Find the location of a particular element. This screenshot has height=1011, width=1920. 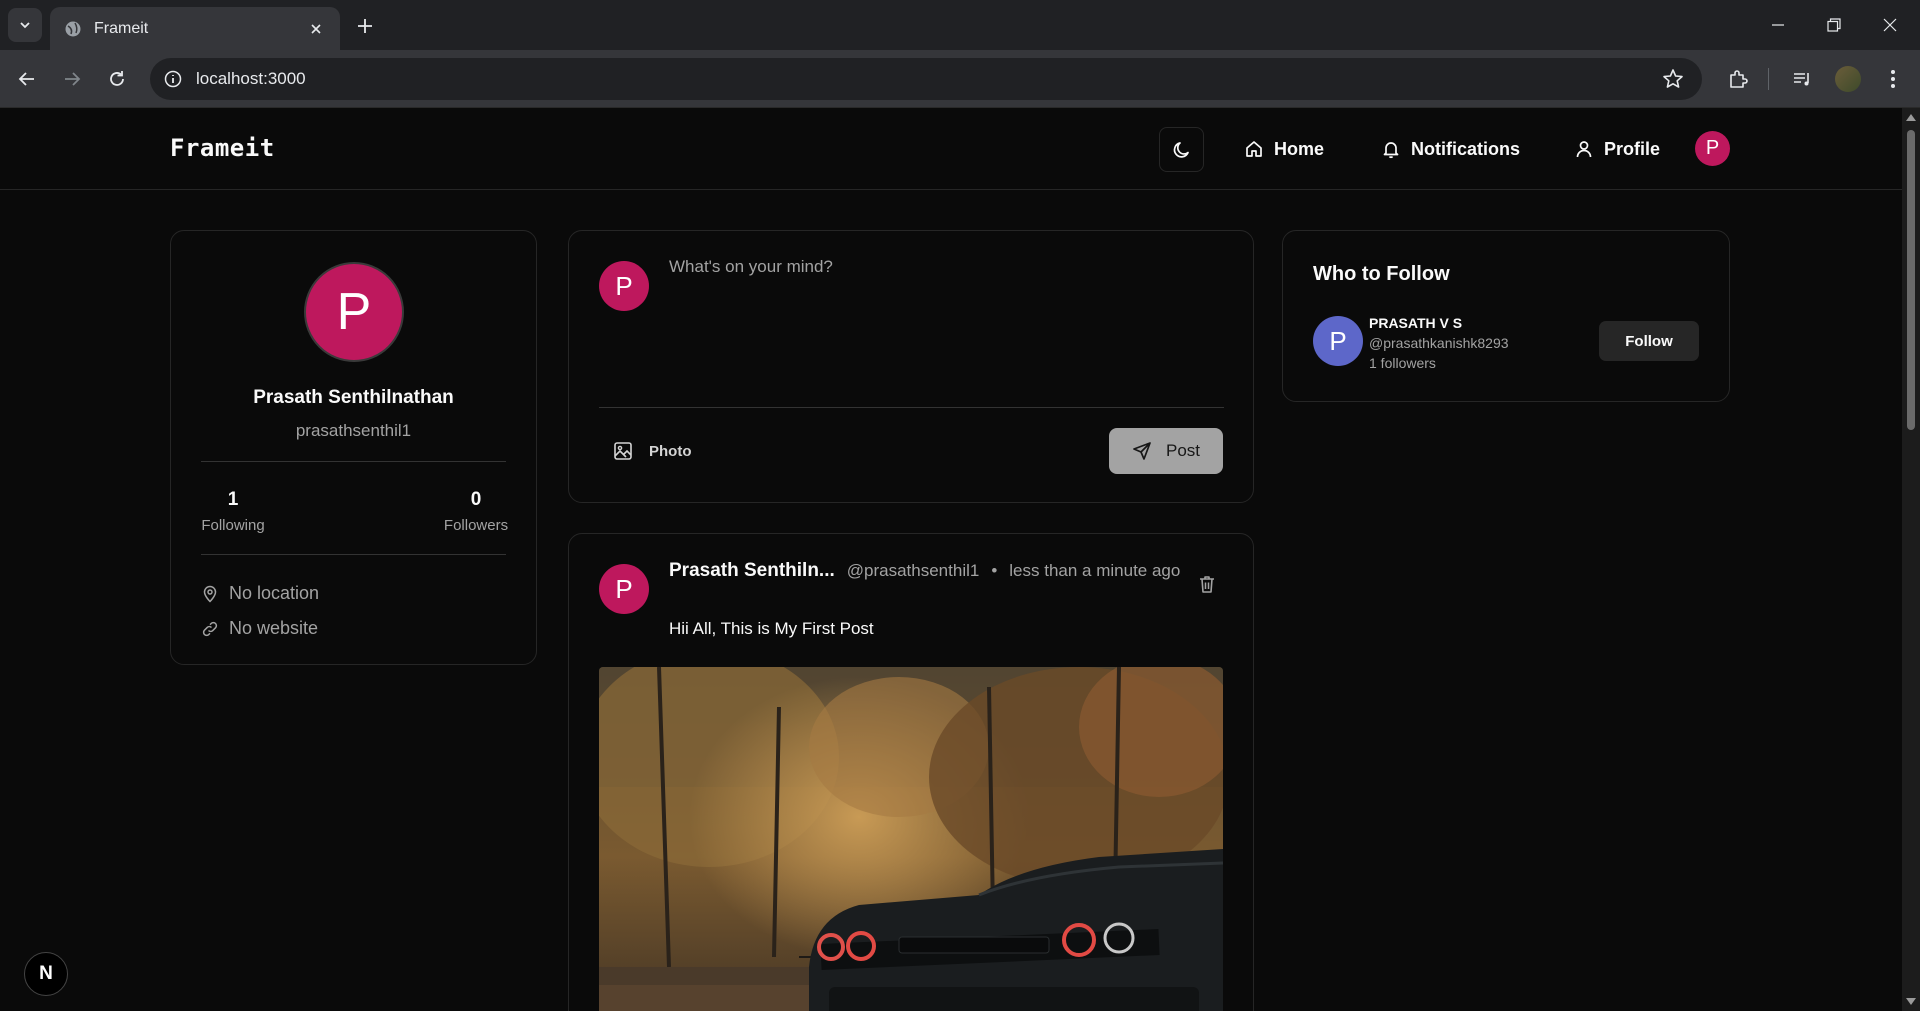

arrow-right-icon is located at coordinates (73, 79).